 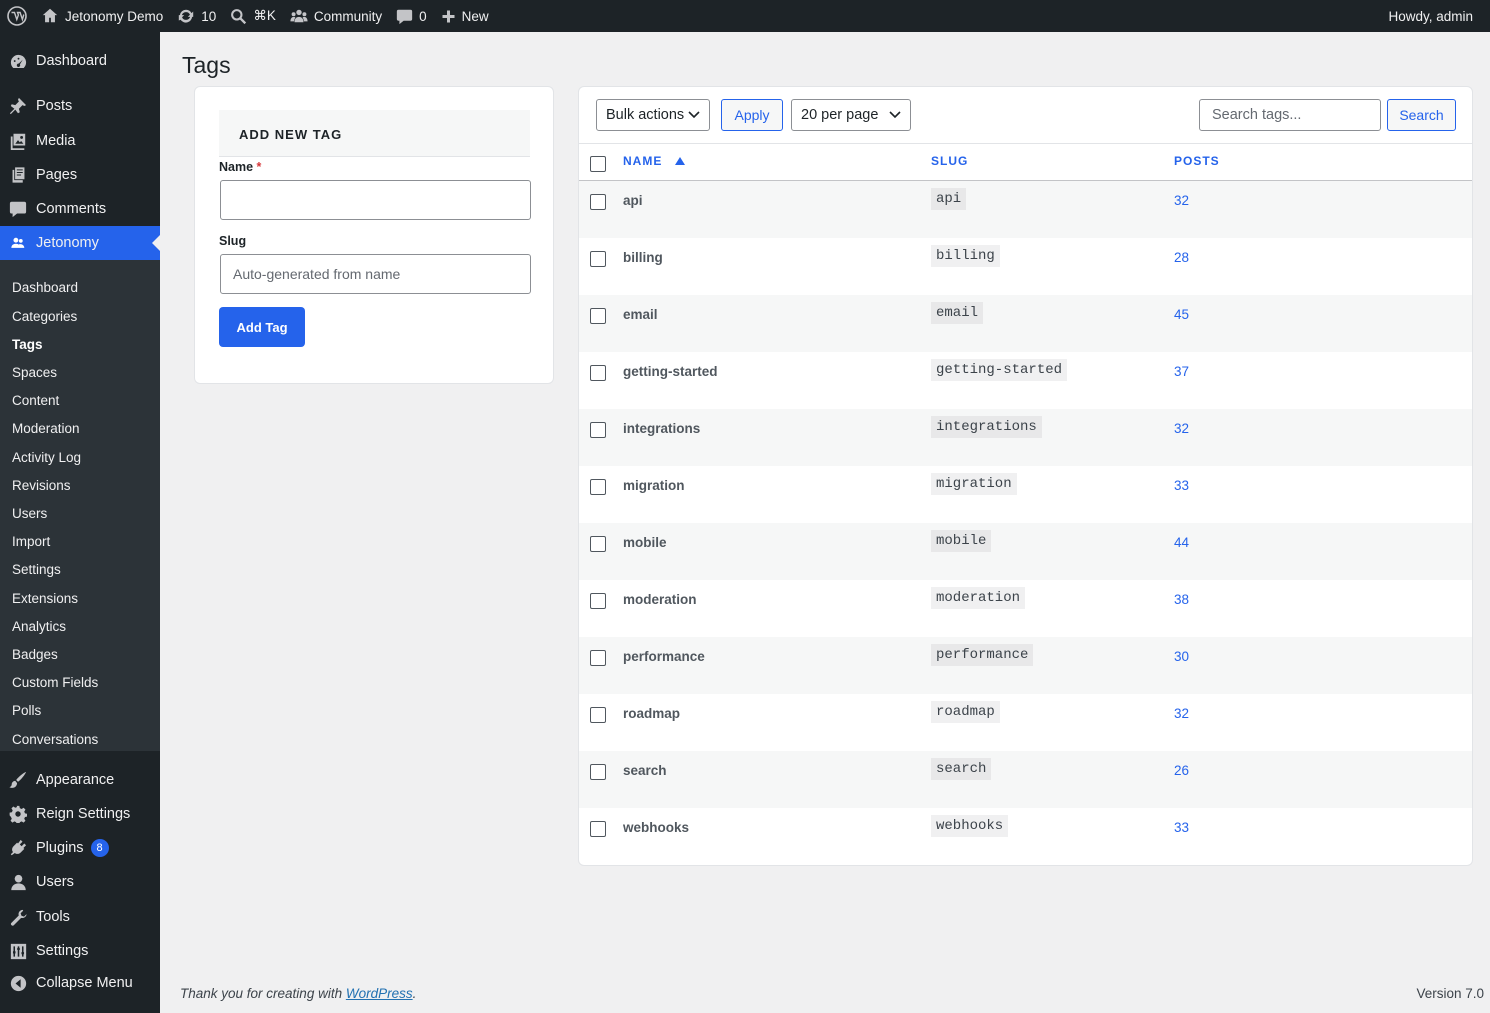 What do you see at coordinates (262, 327) in the screenshot?
I see `add-tag-button: Add Tag` at bounding box center [262, 327].